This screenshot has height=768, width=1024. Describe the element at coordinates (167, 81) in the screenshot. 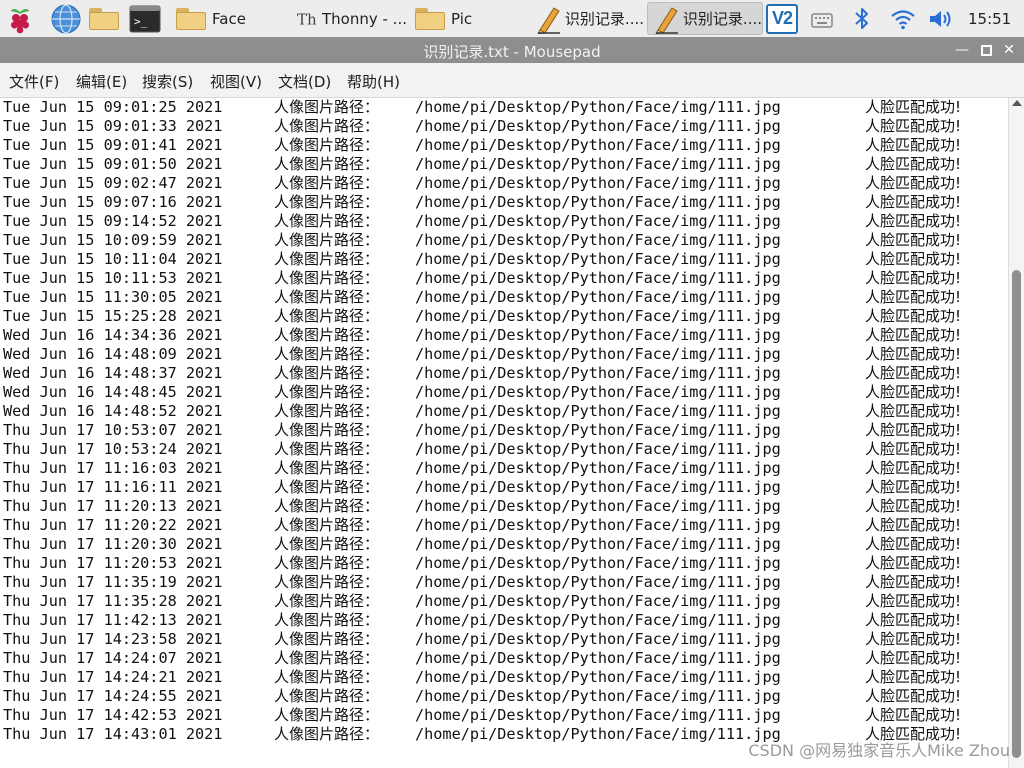

I see `menu-search: 搜索(S)` at that location.